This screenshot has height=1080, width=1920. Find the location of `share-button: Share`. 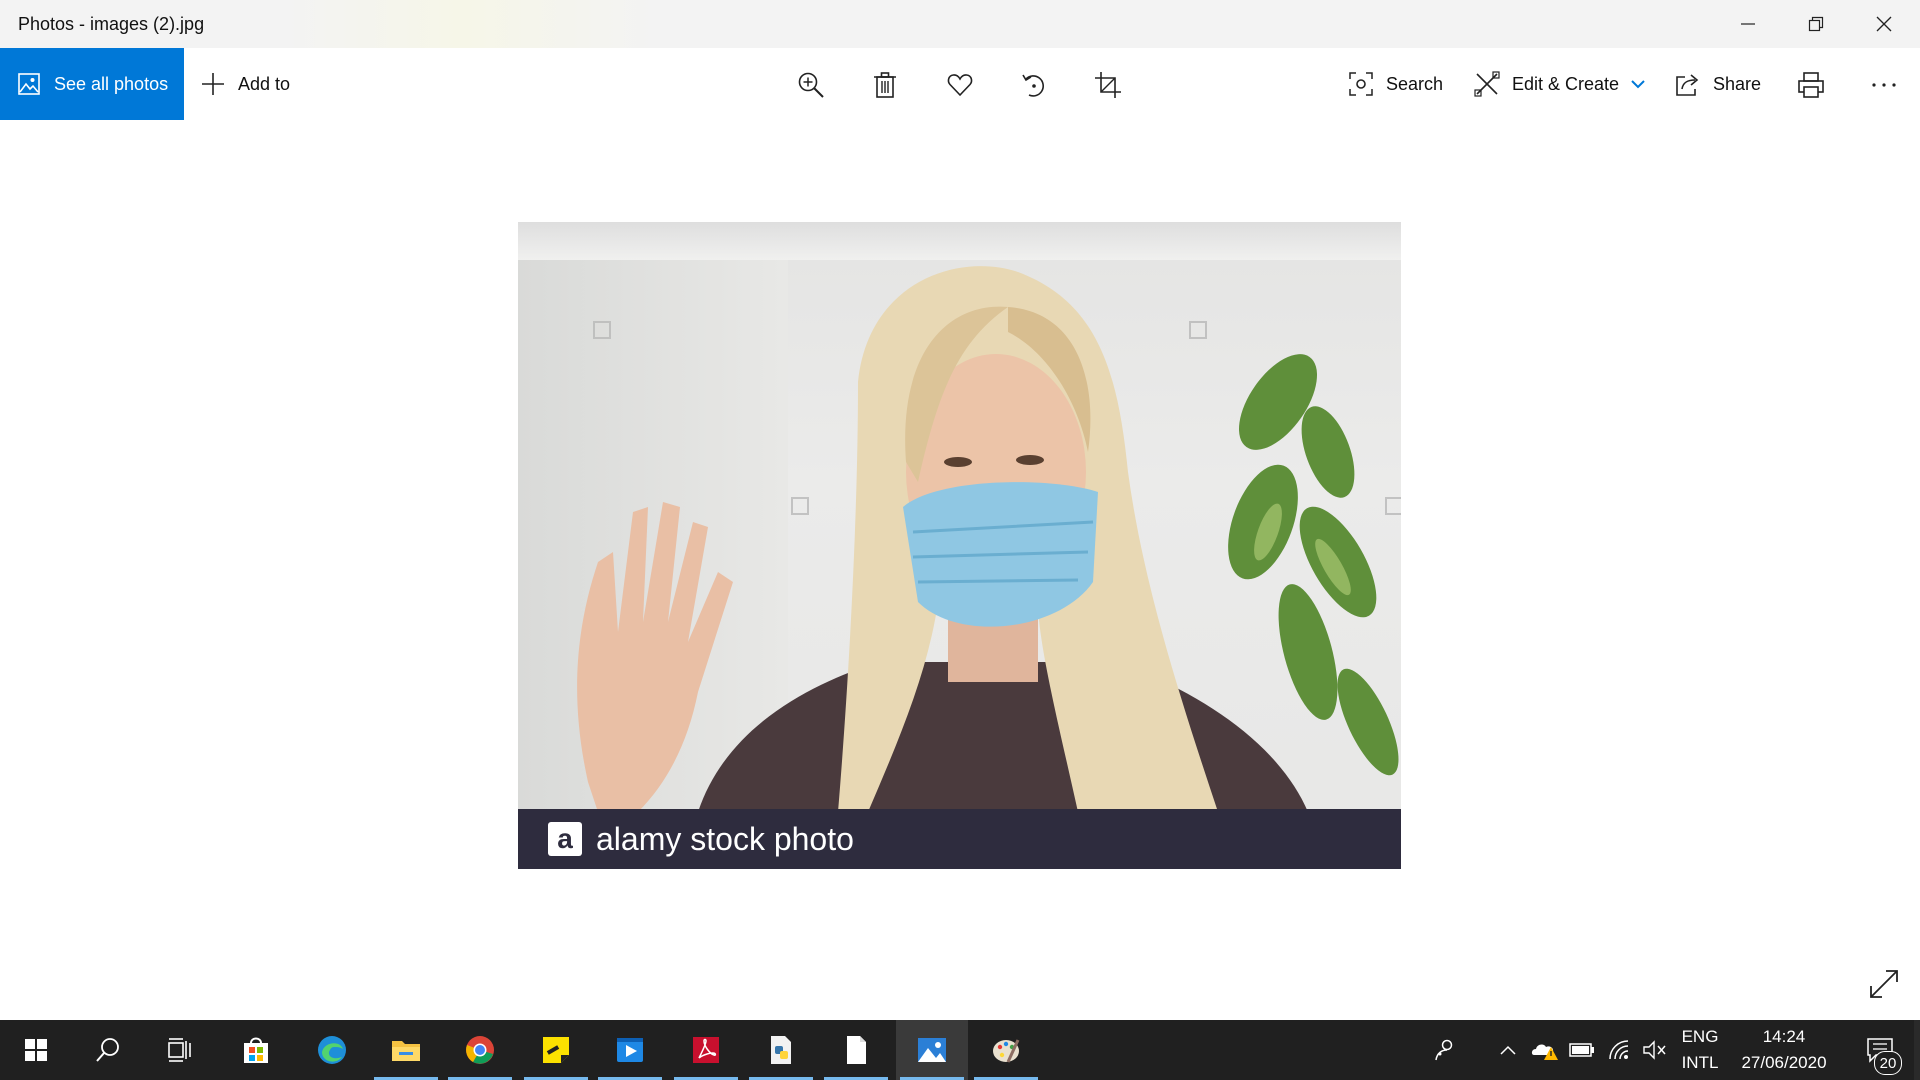

share-button: Share is located at coordinates (1718, 84).